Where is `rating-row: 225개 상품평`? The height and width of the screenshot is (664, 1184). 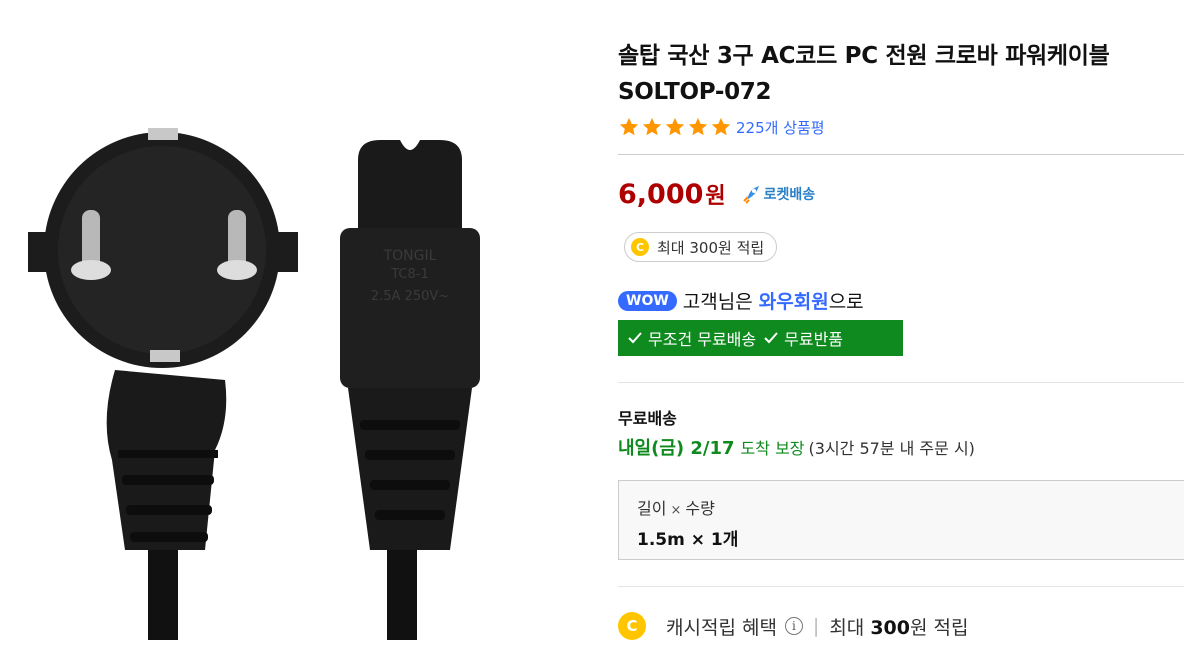
rating-row: 225개 상품평 is located at coordinates (721, 127).